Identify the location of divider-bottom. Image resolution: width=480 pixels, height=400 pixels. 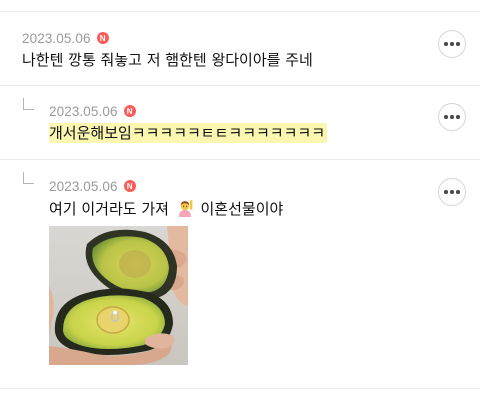
(240, 388).